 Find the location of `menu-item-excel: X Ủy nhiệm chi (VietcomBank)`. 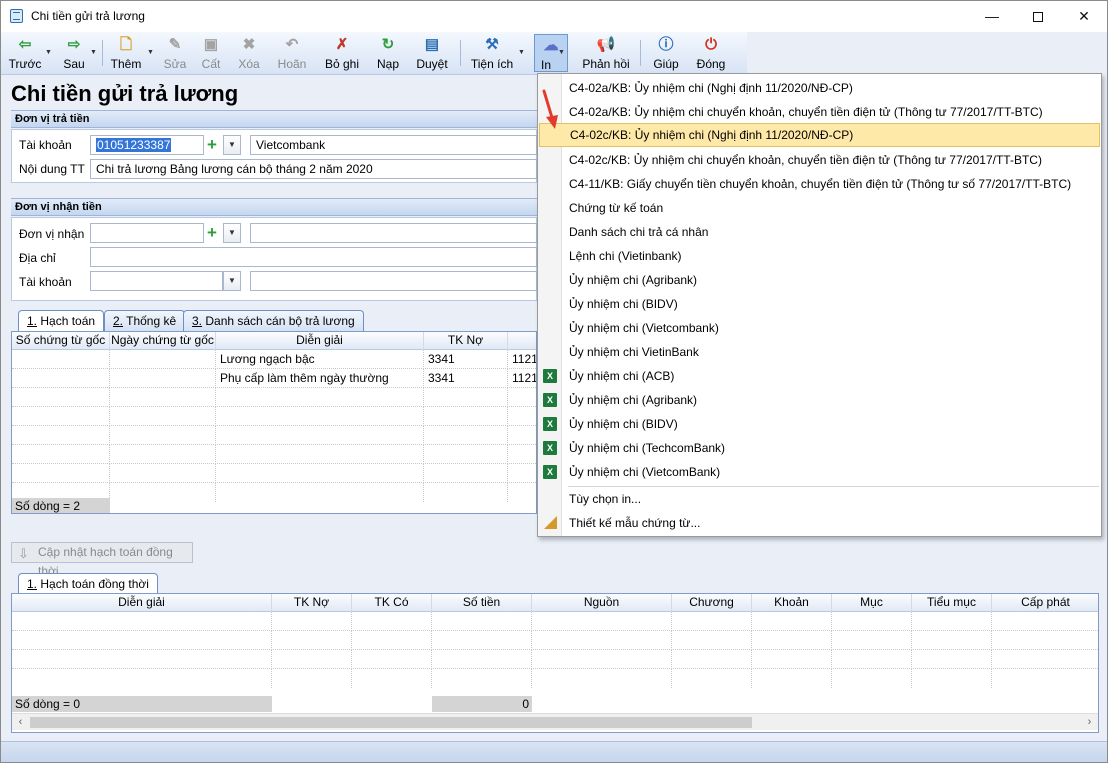

menu-item-excel: X Ủy nhiệm chi (VietcomBank) is located at coordinates (819, 472).